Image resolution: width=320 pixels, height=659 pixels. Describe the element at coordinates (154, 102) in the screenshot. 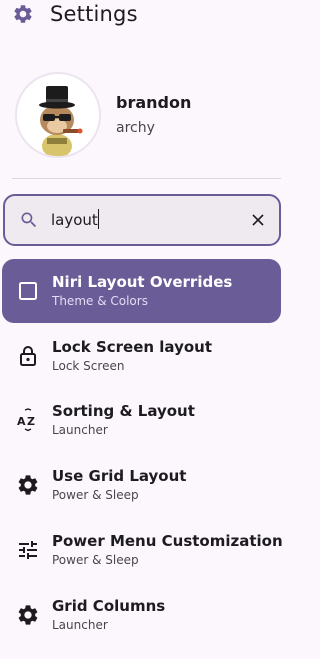

I see `user-name: brandon` at that location.